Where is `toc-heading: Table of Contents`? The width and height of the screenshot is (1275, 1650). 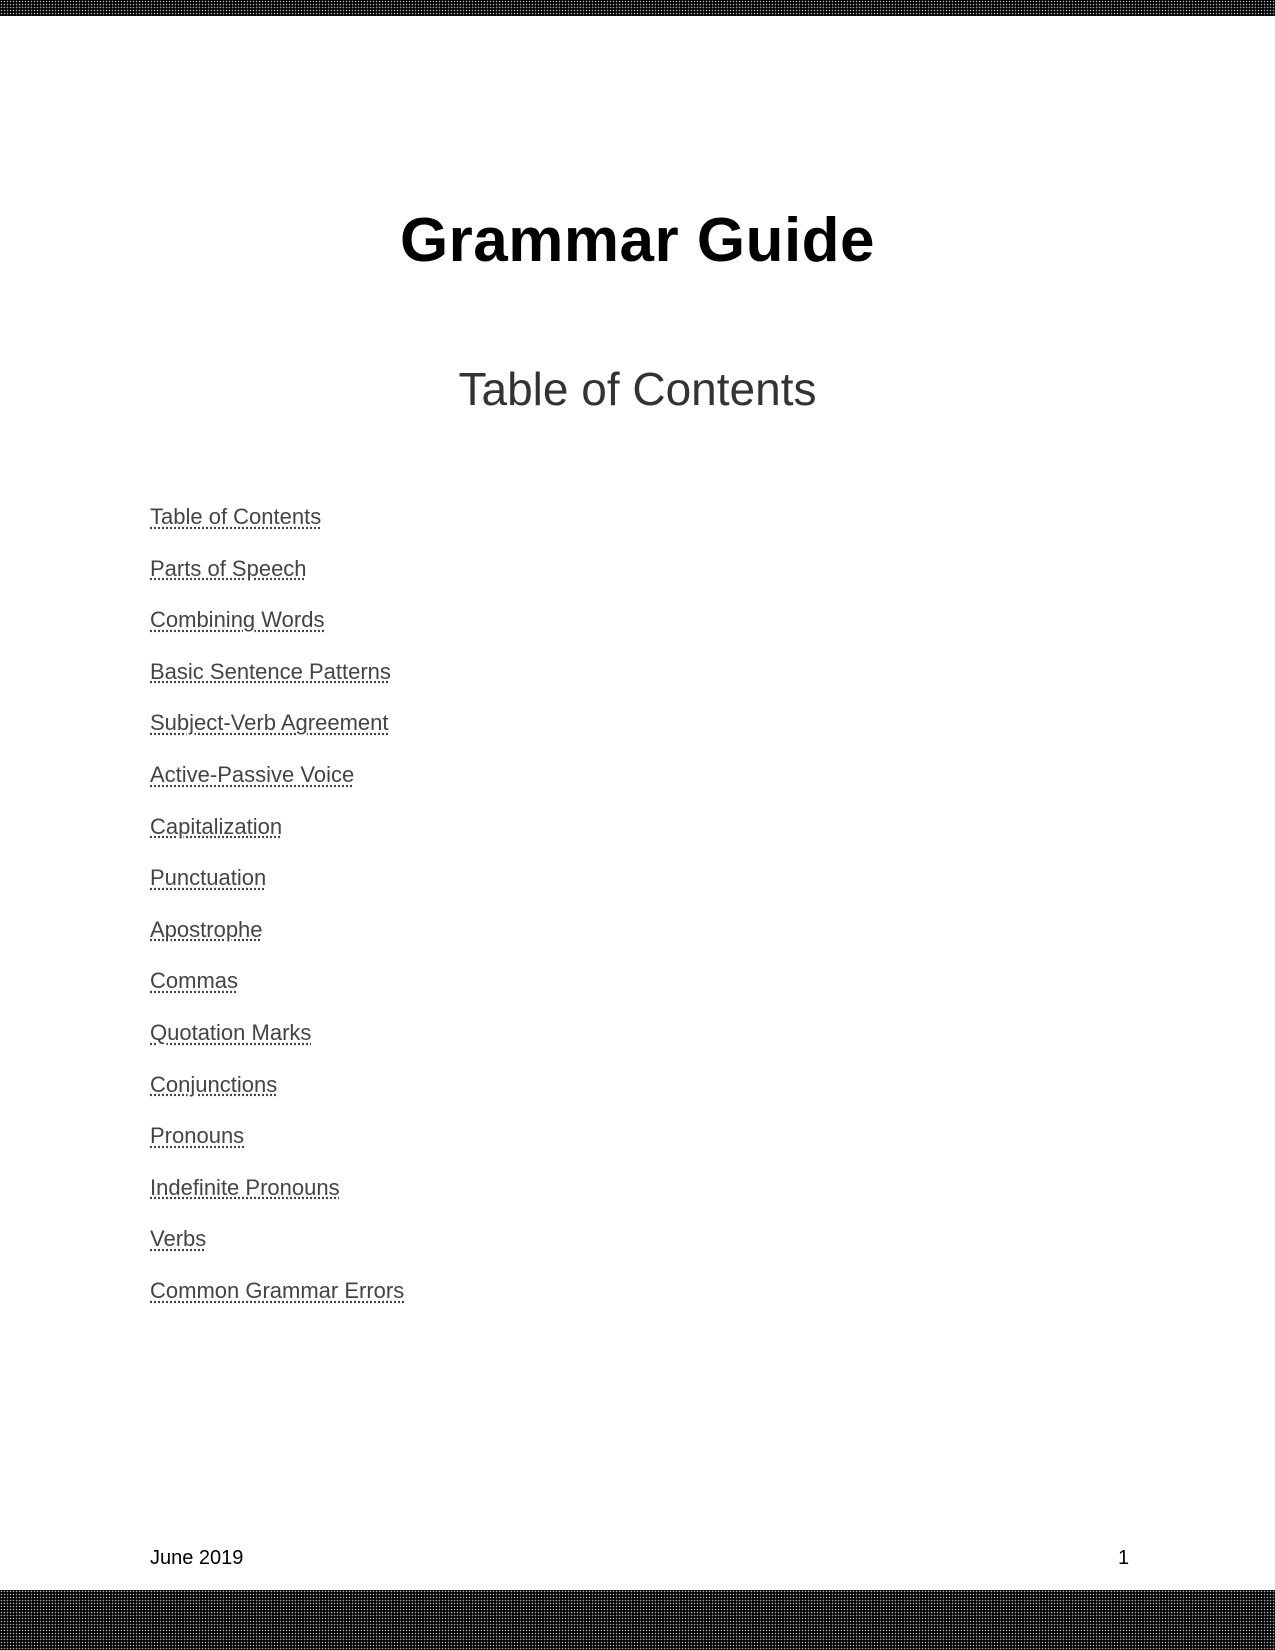 toc-heading: Table of Contents is located at coordinates (637, 389).